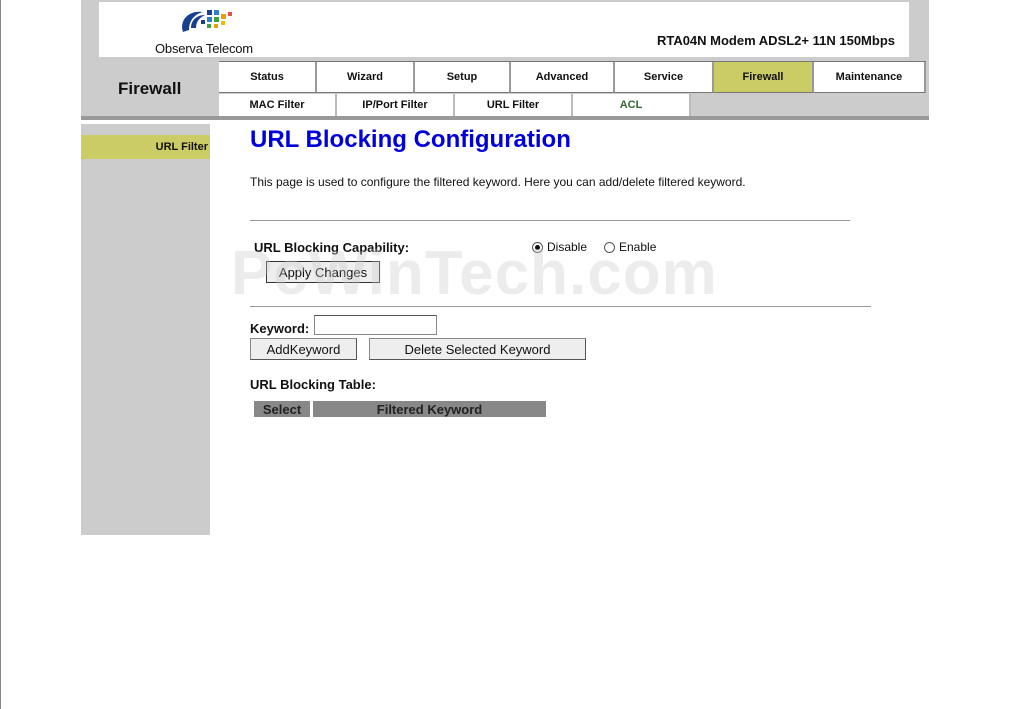 The height and width of the screenshot is (709, 1022). What do you see at coordinates (537, 247) in the screenshot?
I see `radio-disable-circle` at bounding box center [537, 247].